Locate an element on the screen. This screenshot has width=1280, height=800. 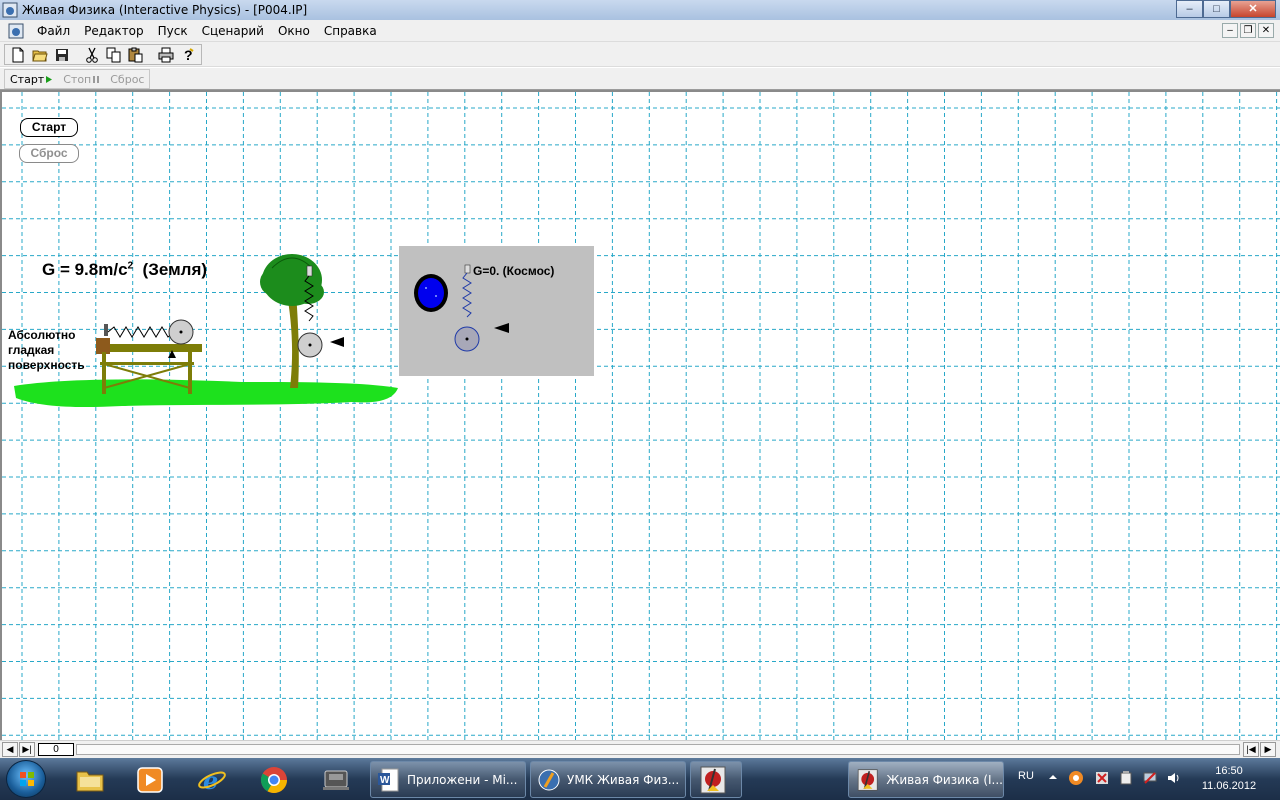
close-button: ✕ is located at coordinates (1253, 9).